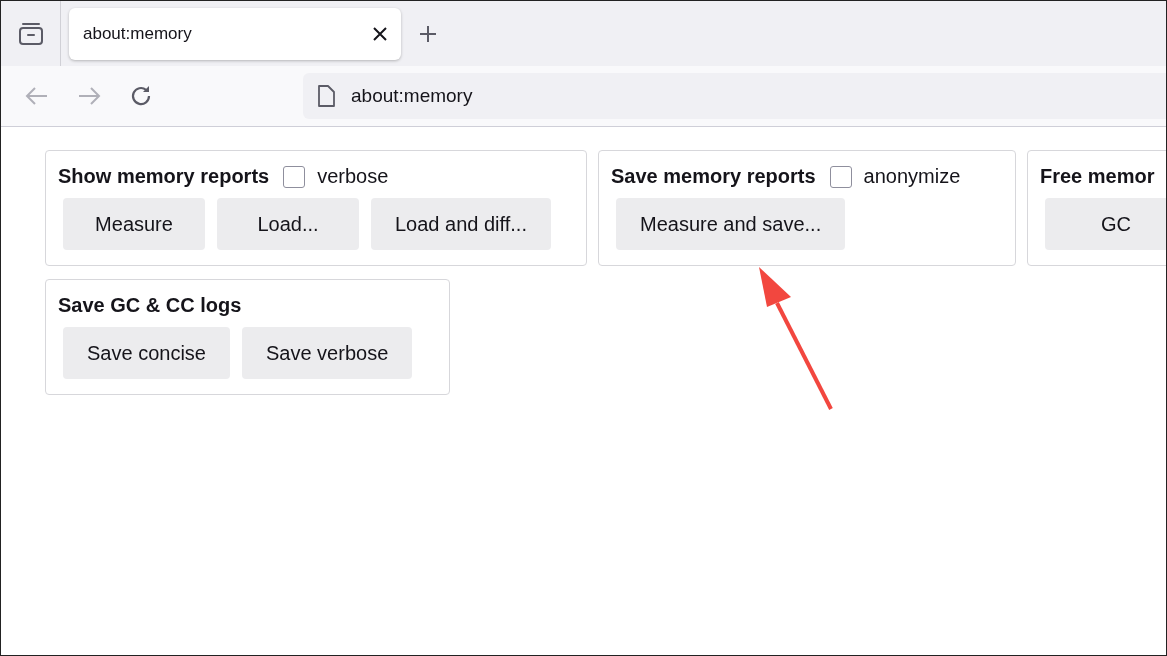  What do you see at coordinates (134, 224) in the screenshot?
I see `action-button: Measure` at bounding box center [134, 224].